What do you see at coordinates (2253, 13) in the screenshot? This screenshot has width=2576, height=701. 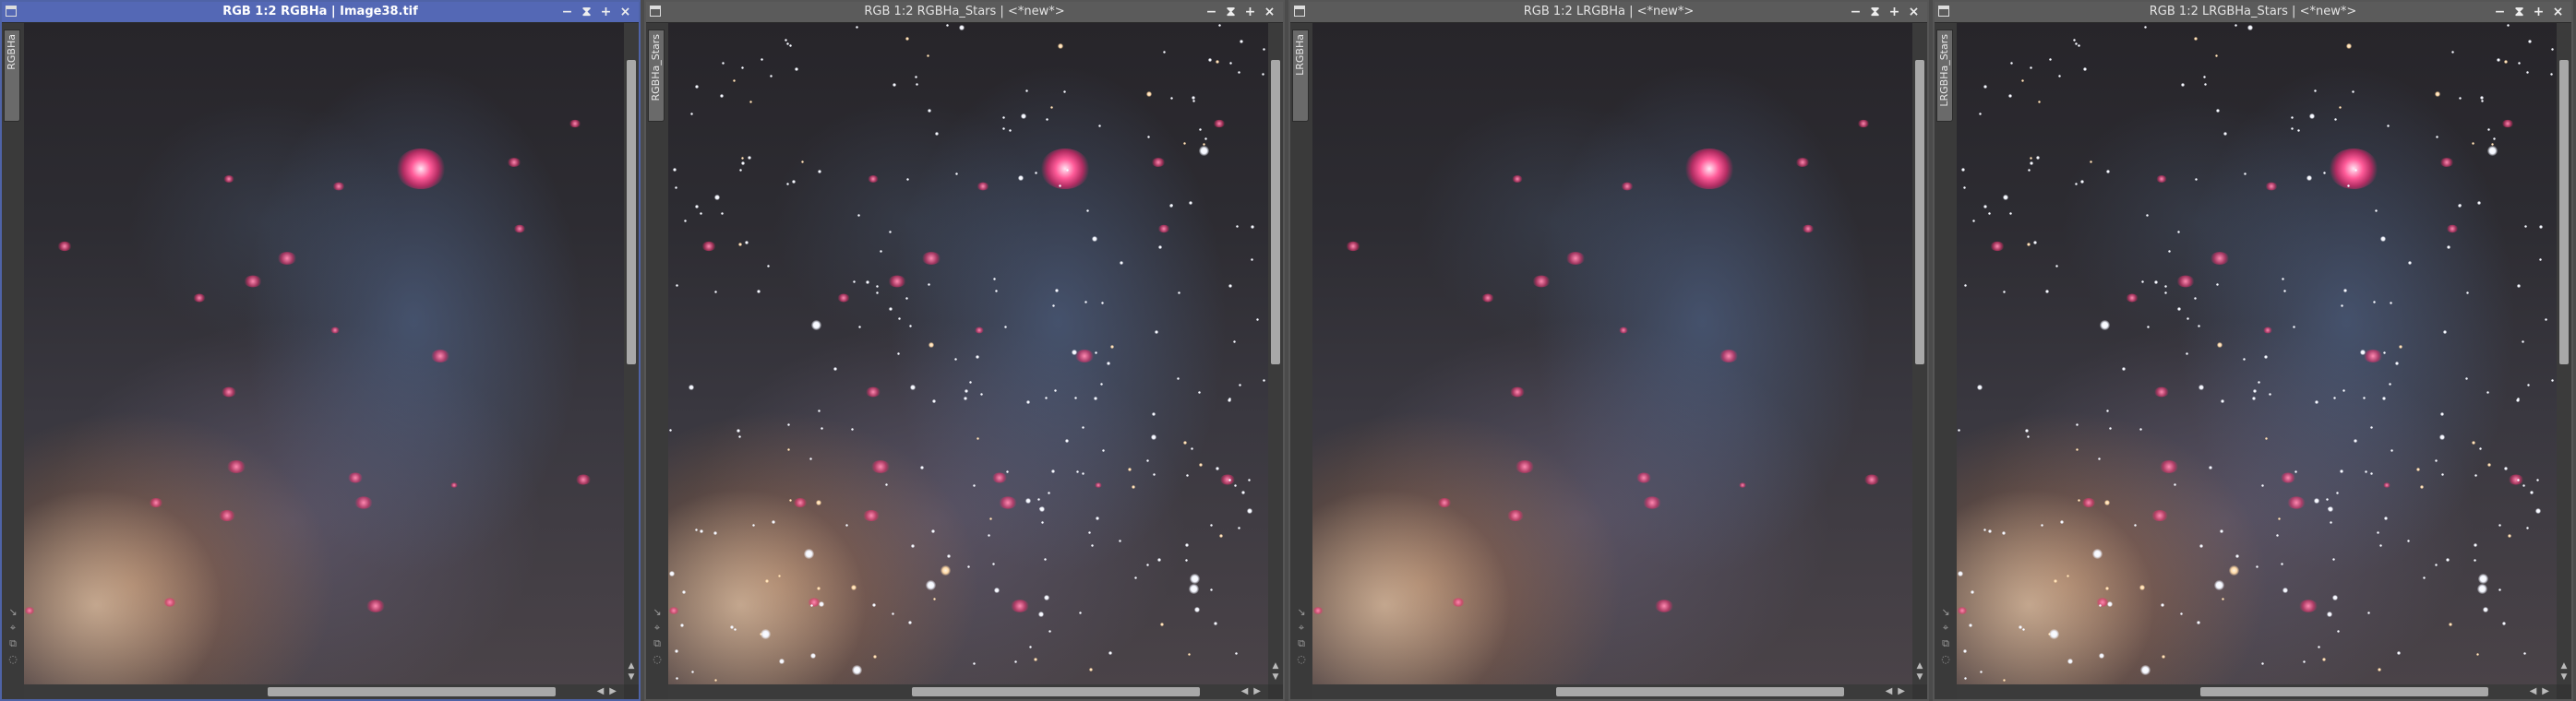 I see `window-titlebar: RGB 1:2 LRGBHa_Stars | <*new*> − ⧗ + ×` at bounding box center [2253, 13].